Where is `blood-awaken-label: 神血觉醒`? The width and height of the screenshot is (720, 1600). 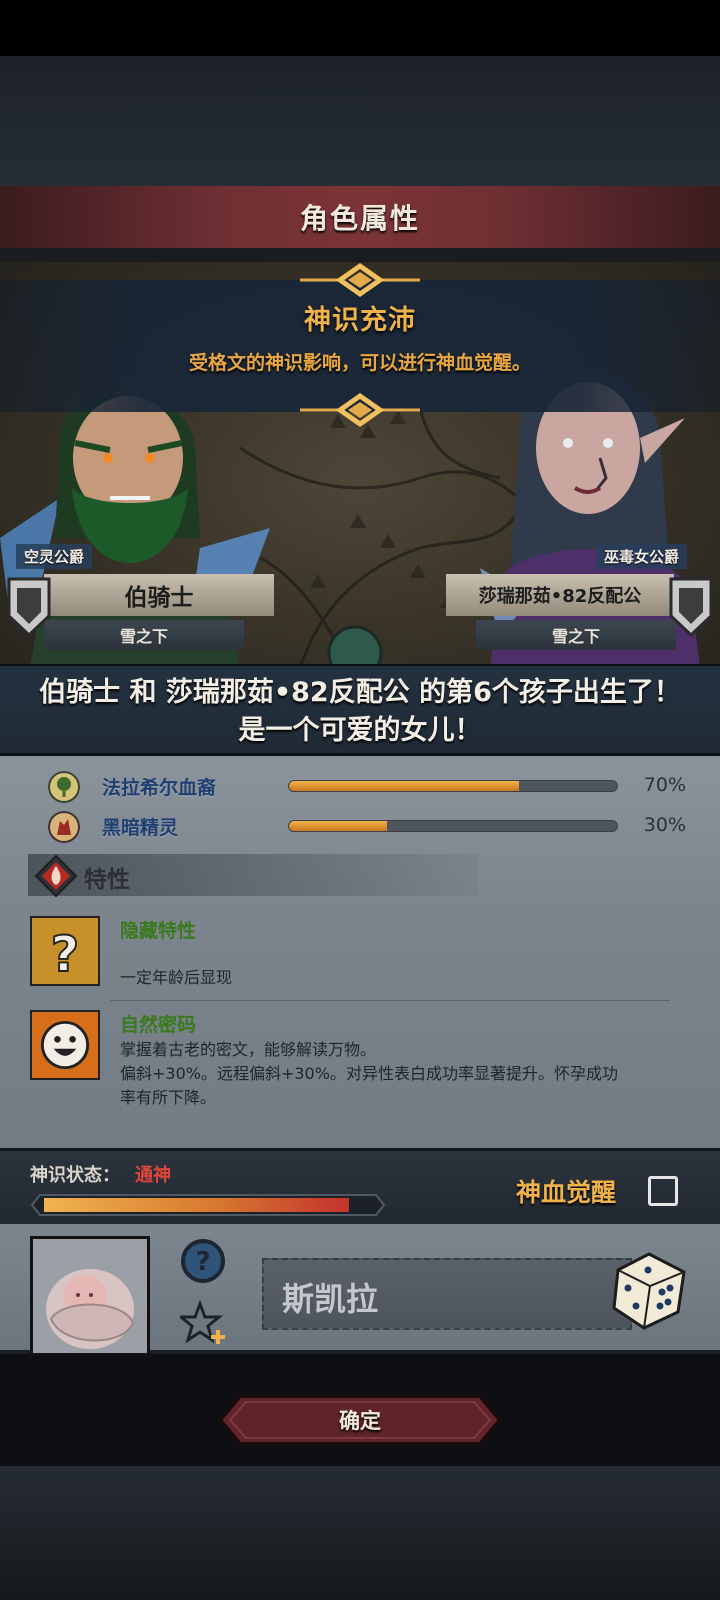
blood-awaken-label: 神血觉醒 is located at coordinates (566, 1192).